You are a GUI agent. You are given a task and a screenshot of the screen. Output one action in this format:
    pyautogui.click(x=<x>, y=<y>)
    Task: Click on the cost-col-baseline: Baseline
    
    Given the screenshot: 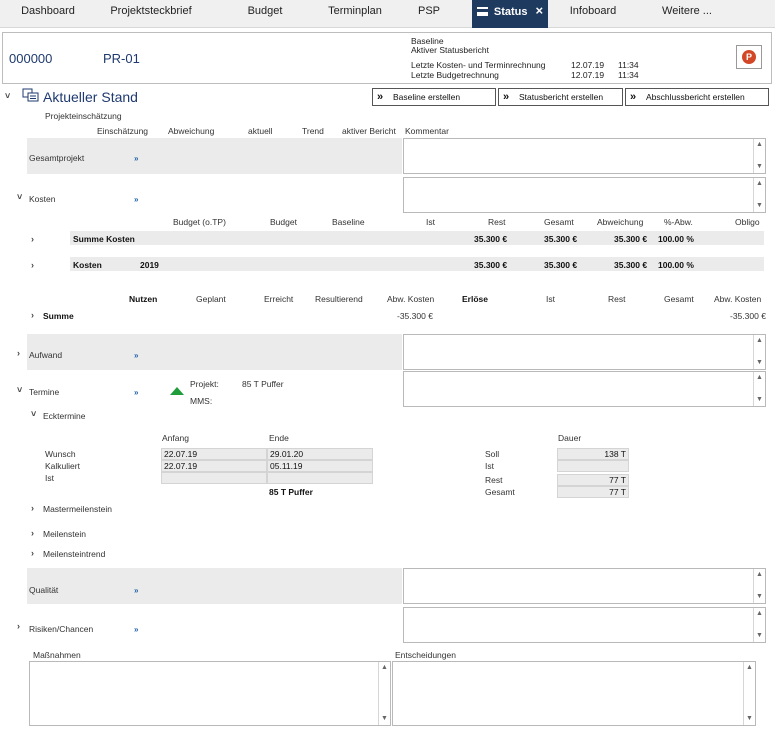 What is the action you would take?
    pyautogui.click(x=348, y=222)
    